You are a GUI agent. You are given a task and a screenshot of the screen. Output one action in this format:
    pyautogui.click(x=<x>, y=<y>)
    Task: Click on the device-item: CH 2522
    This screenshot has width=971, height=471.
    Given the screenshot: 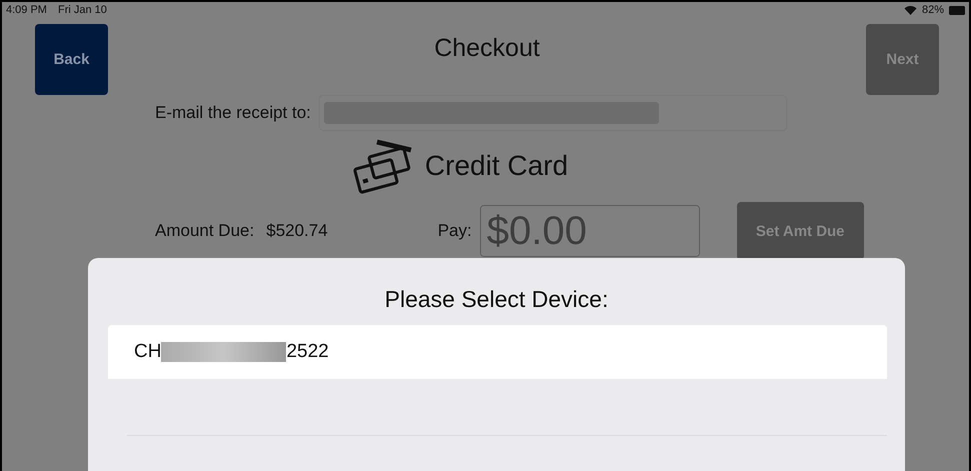 What is the action you would take?
    pyautogui.click(x=497, y=352)
    